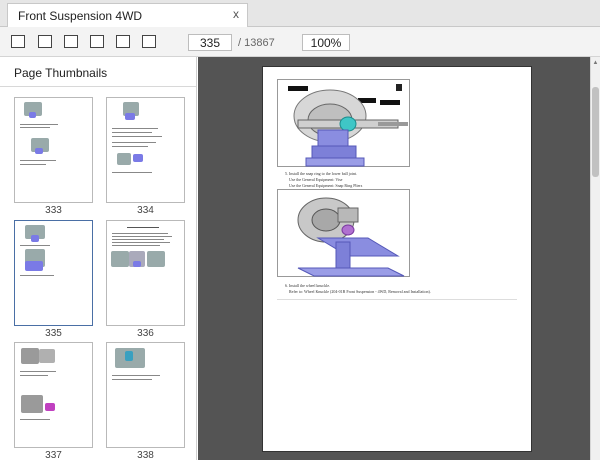  Describe the element at coordinates (123, 41) in the screenshot. I see `last-page-button` at that location.